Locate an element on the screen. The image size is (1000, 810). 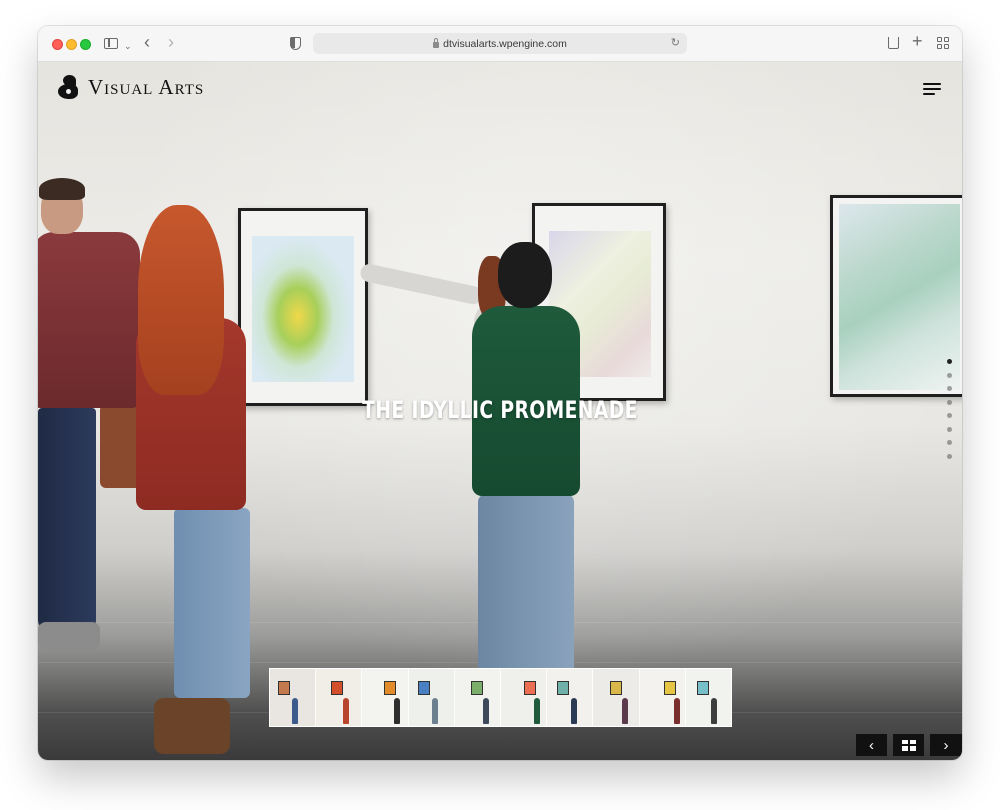
browser-toolbar: ⌄ ‹ › dtvisualarts.wpengine.com ↻ + is located at coordinates (500, 44).